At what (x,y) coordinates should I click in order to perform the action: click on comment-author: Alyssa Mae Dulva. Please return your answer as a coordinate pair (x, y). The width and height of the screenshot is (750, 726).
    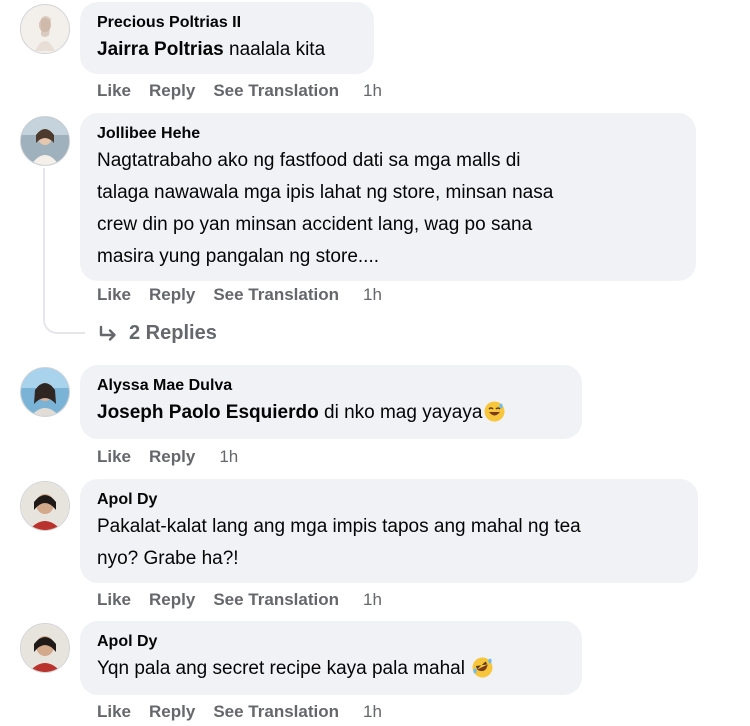
    Looking at the image, I should click on (331, 386).